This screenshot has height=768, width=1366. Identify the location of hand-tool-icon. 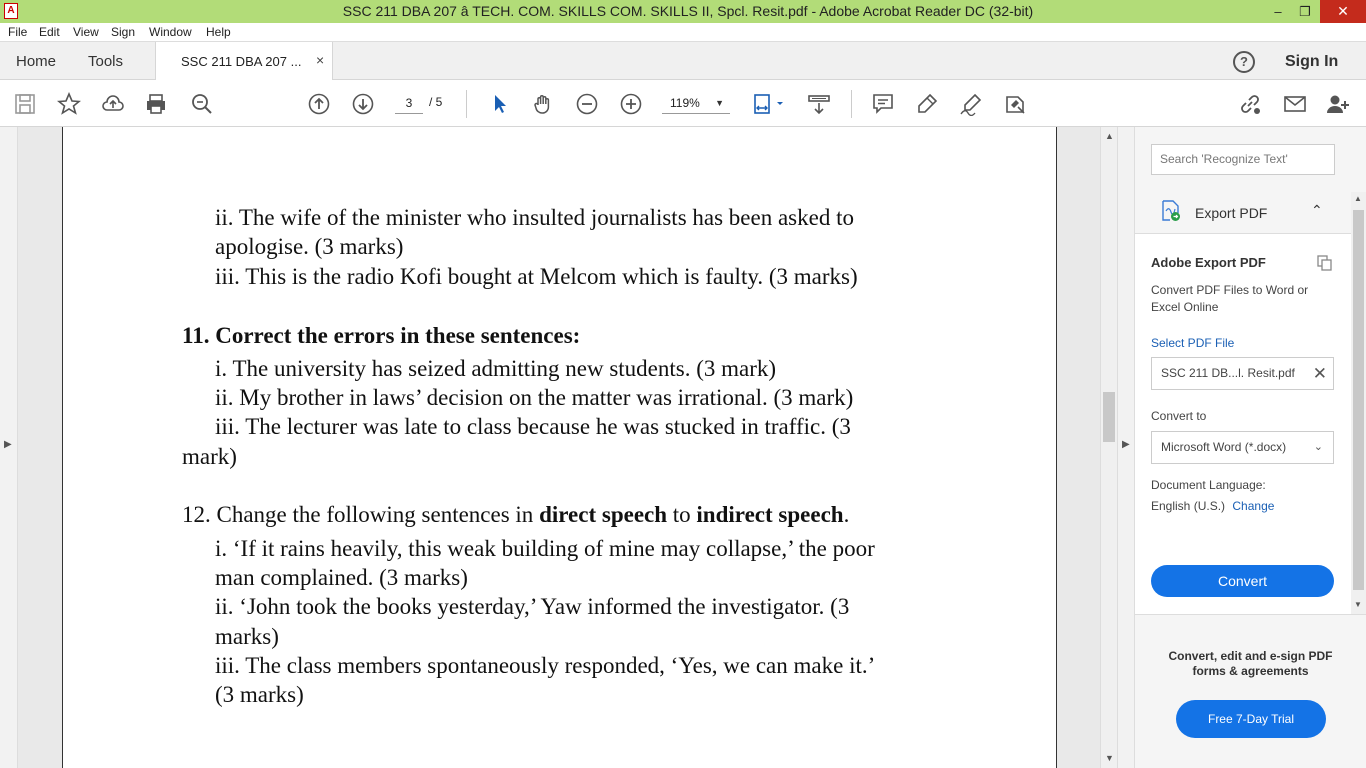
(543, 104).